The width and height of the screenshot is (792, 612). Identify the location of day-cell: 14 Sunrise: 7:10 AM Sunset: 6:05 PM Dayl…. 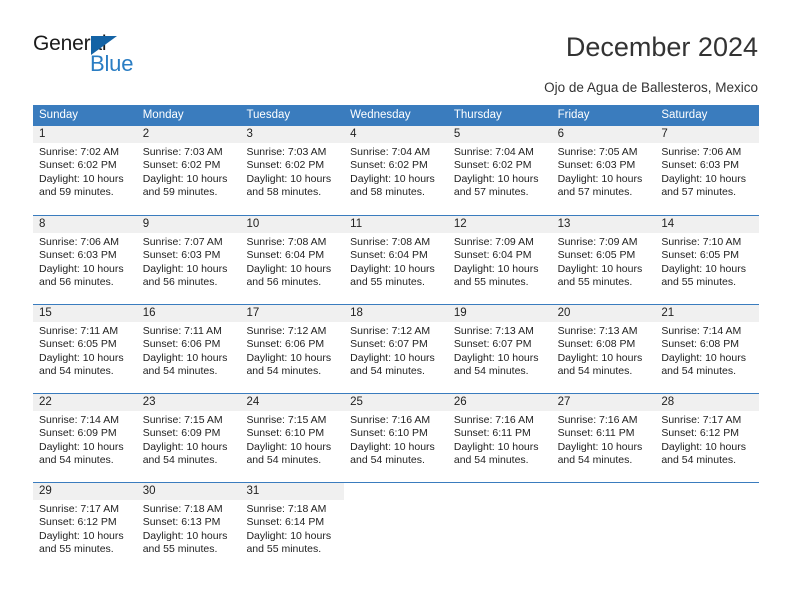
(707, 260).